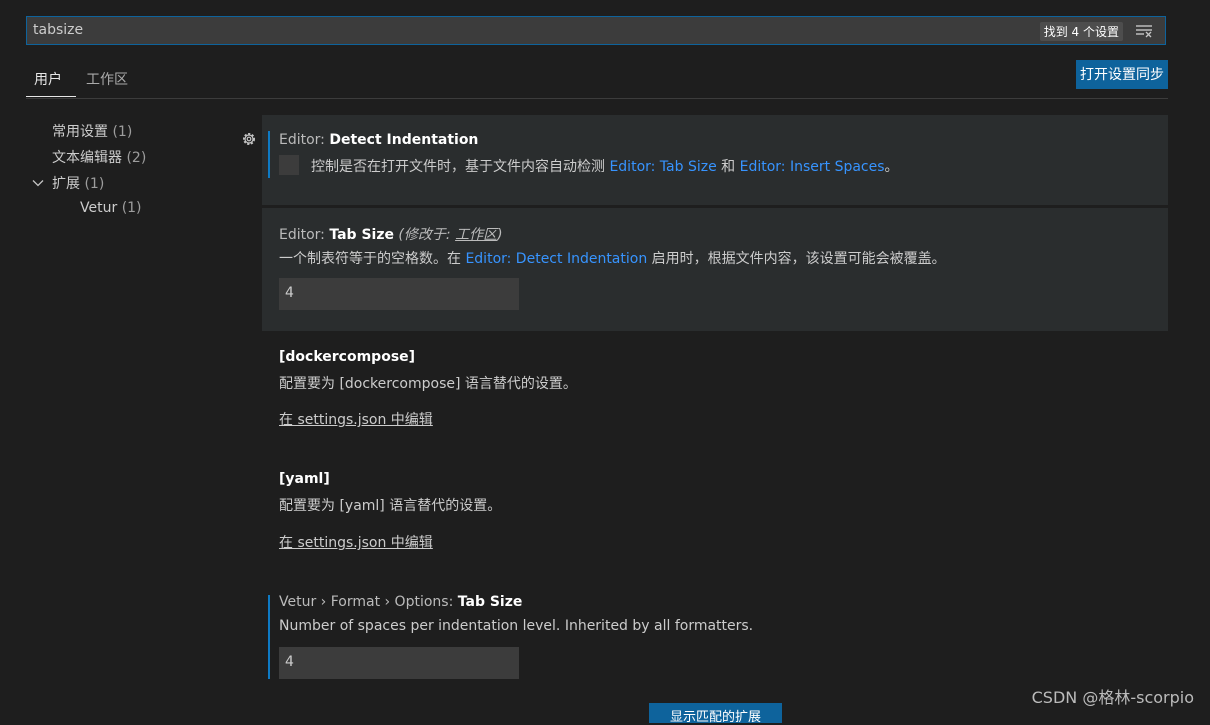  Describe the element at coordinates (87, 158) in the screenshot. I see `toc-item-label: 文本编辑器` at that location.